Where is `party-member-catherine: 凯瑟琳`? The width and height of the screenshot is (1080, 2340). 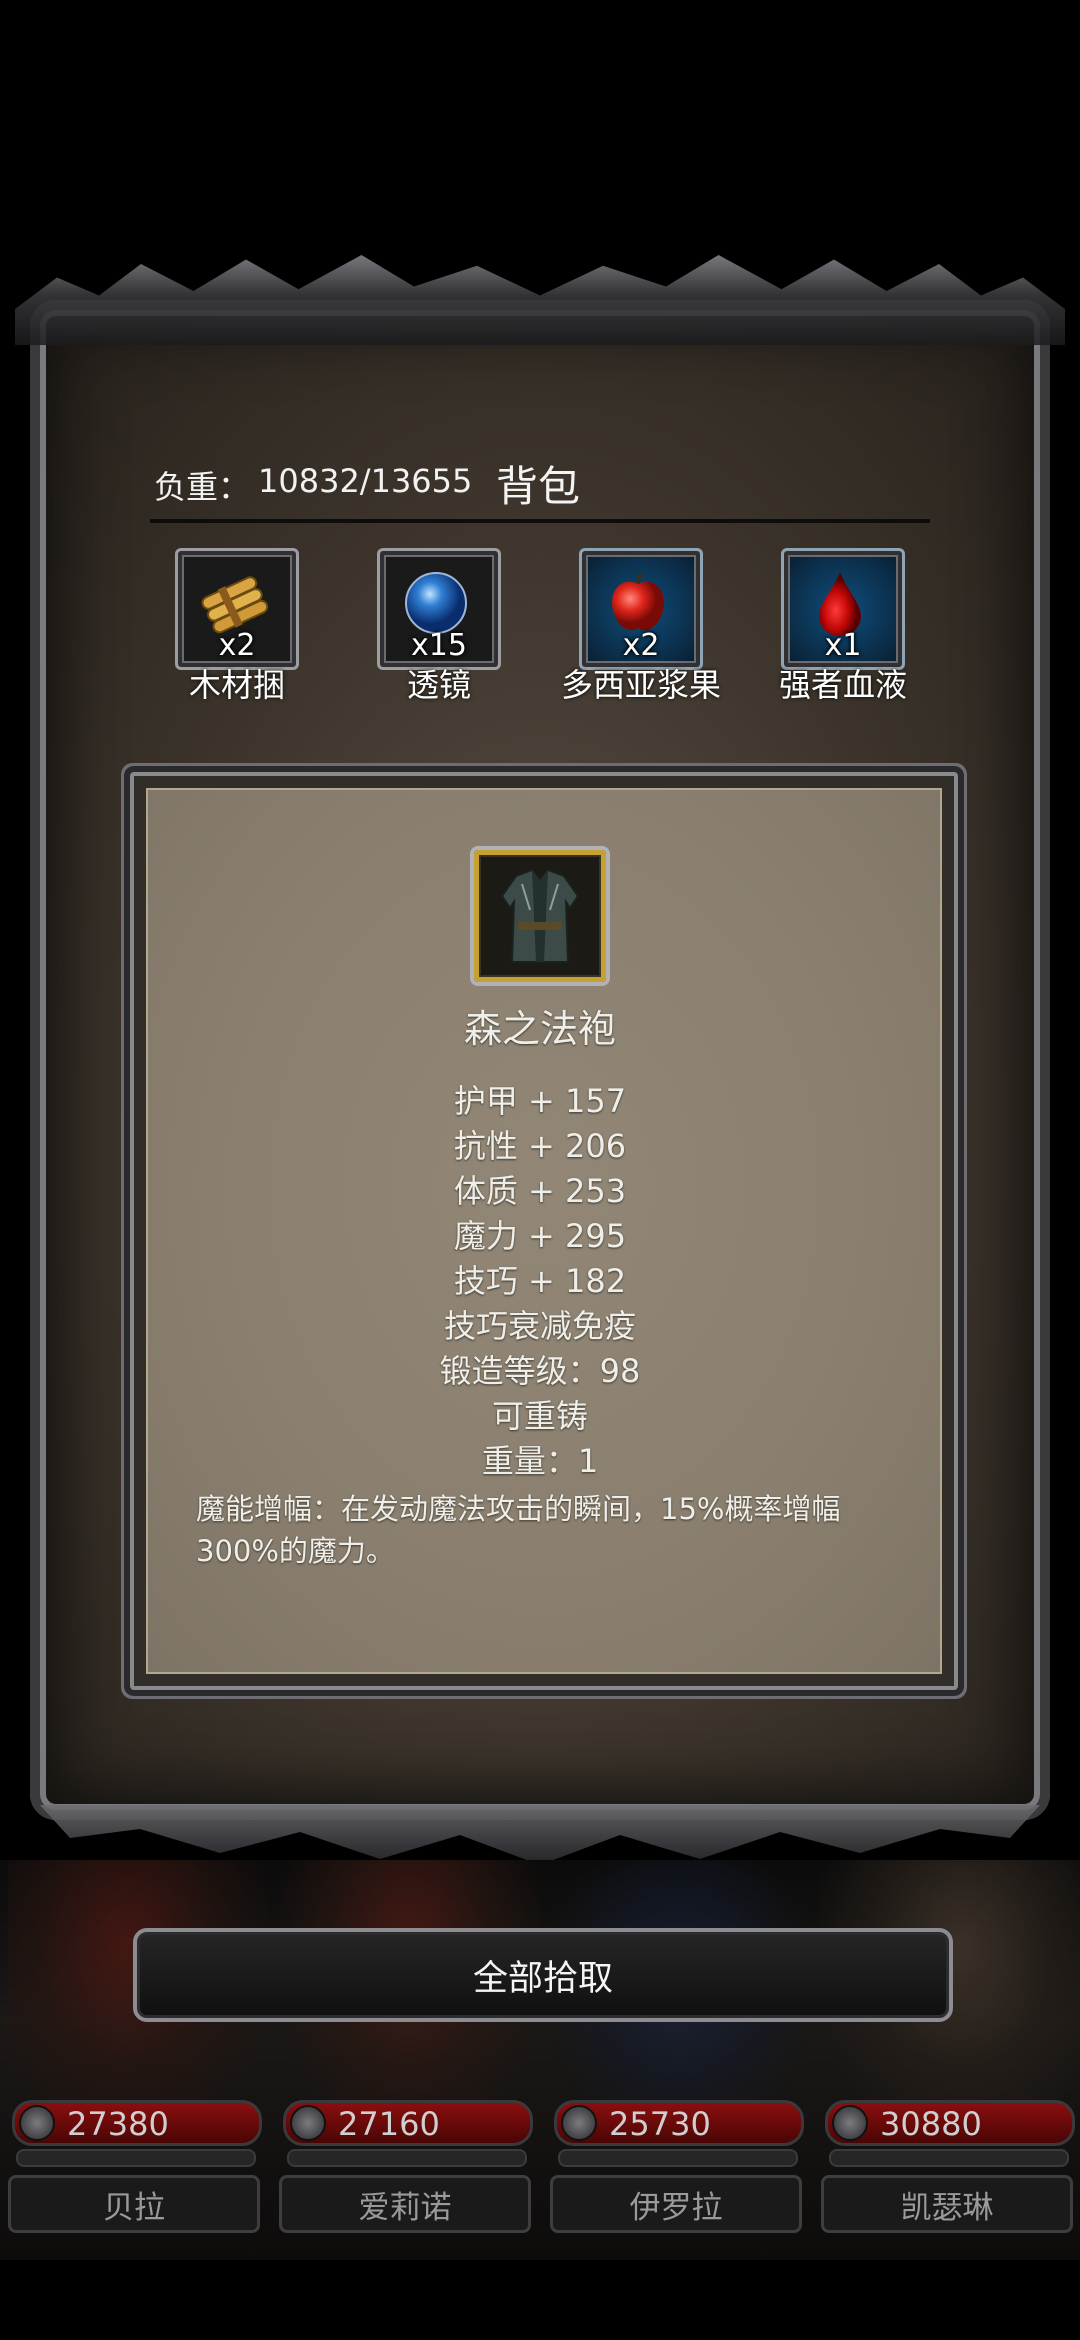 party-member-catherine: 凯瑟琳 is located at coordinates (947, 2204).